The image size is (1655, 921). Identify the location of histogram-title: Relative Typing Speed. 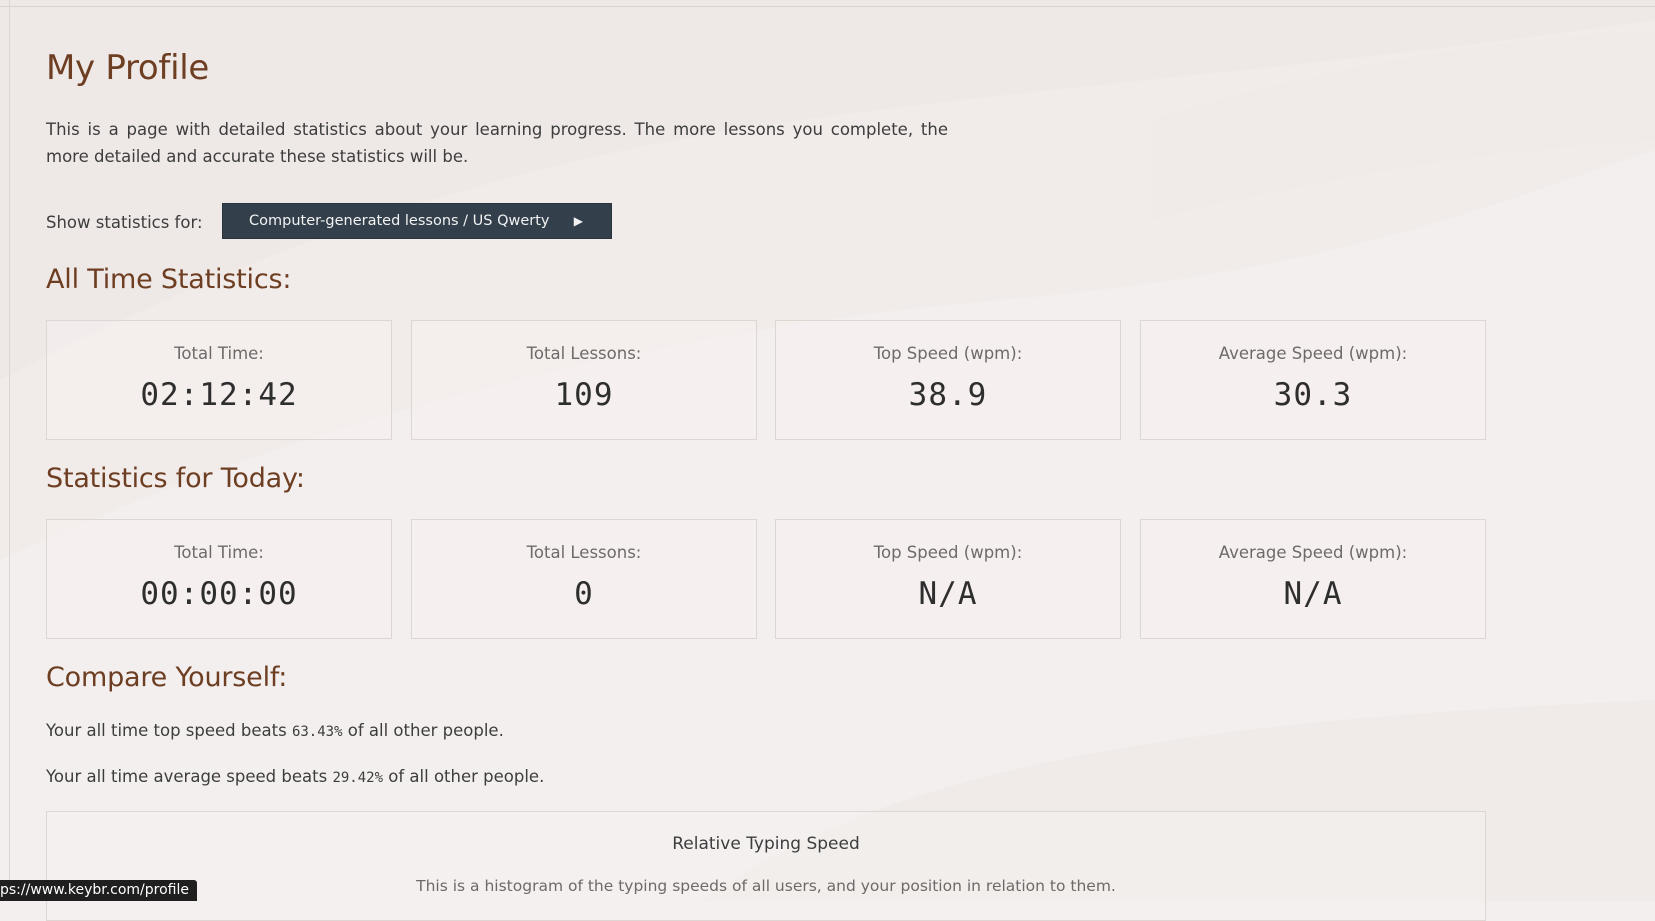
(766, 844).